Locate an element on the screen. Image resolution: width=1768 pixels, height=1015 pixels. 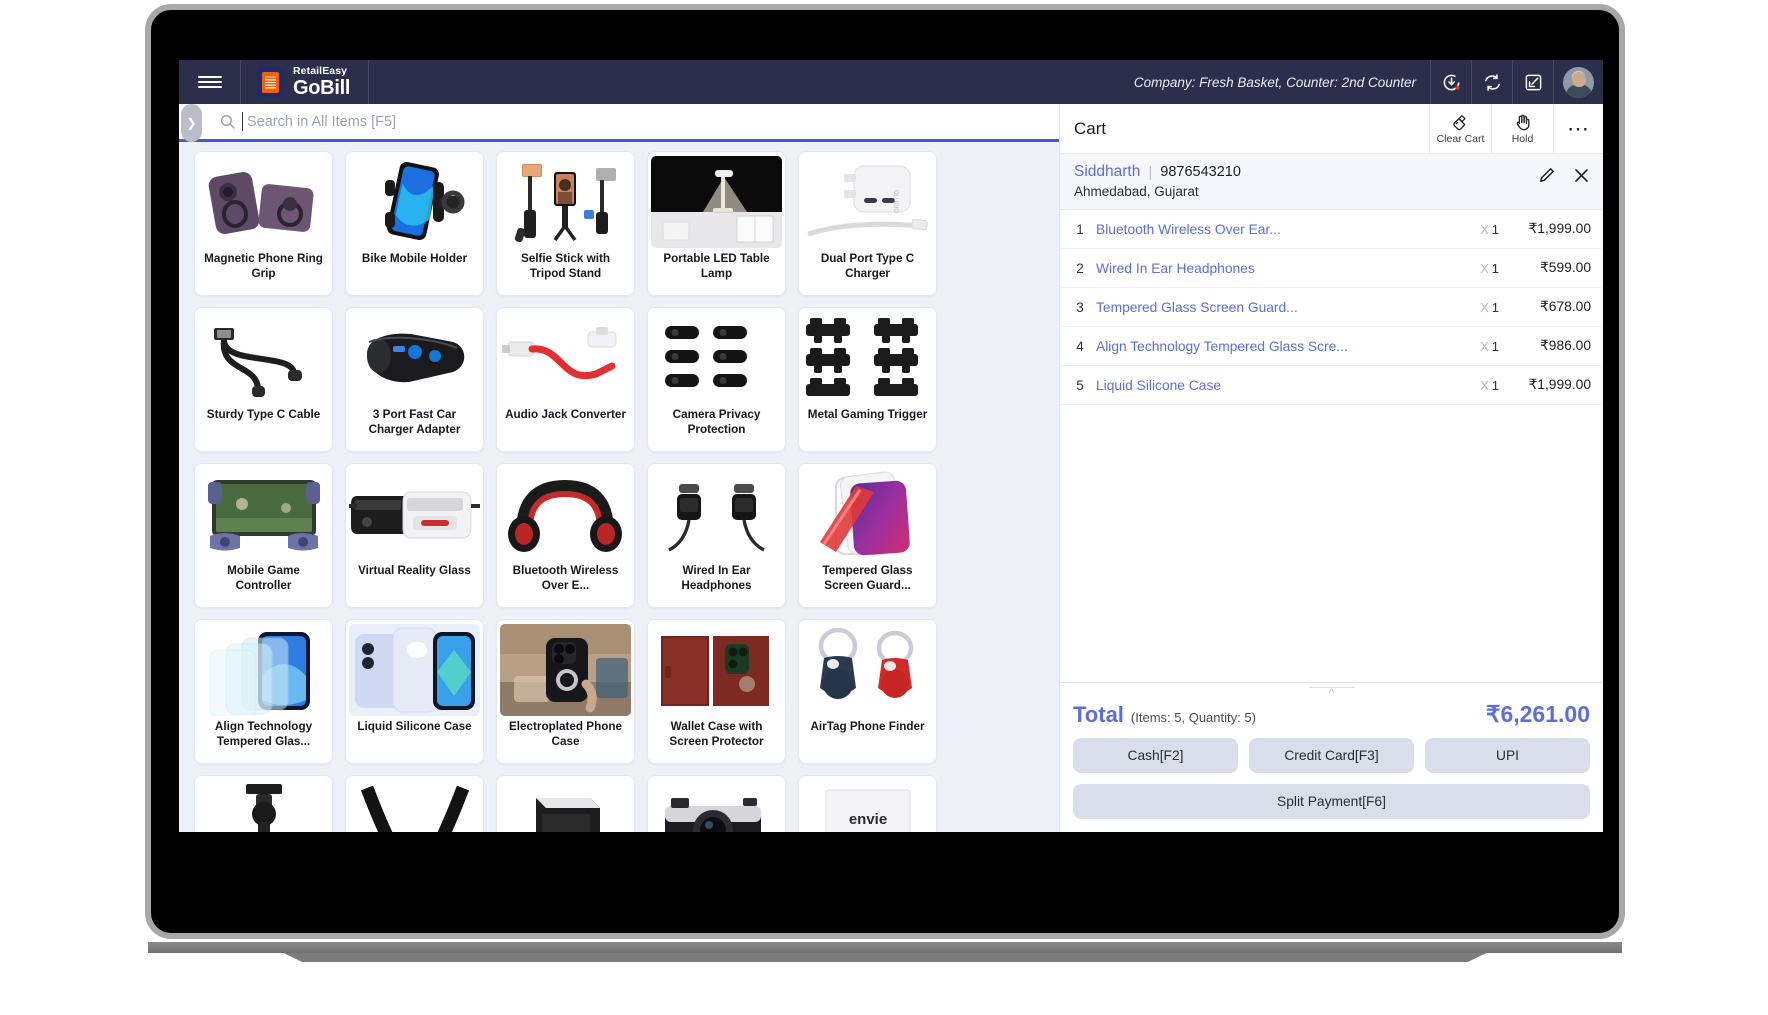
cart-item-row: 3 Tempered Glass Screen Guard... X 1 ₹678.00 is located at coordinates (1331, 307).